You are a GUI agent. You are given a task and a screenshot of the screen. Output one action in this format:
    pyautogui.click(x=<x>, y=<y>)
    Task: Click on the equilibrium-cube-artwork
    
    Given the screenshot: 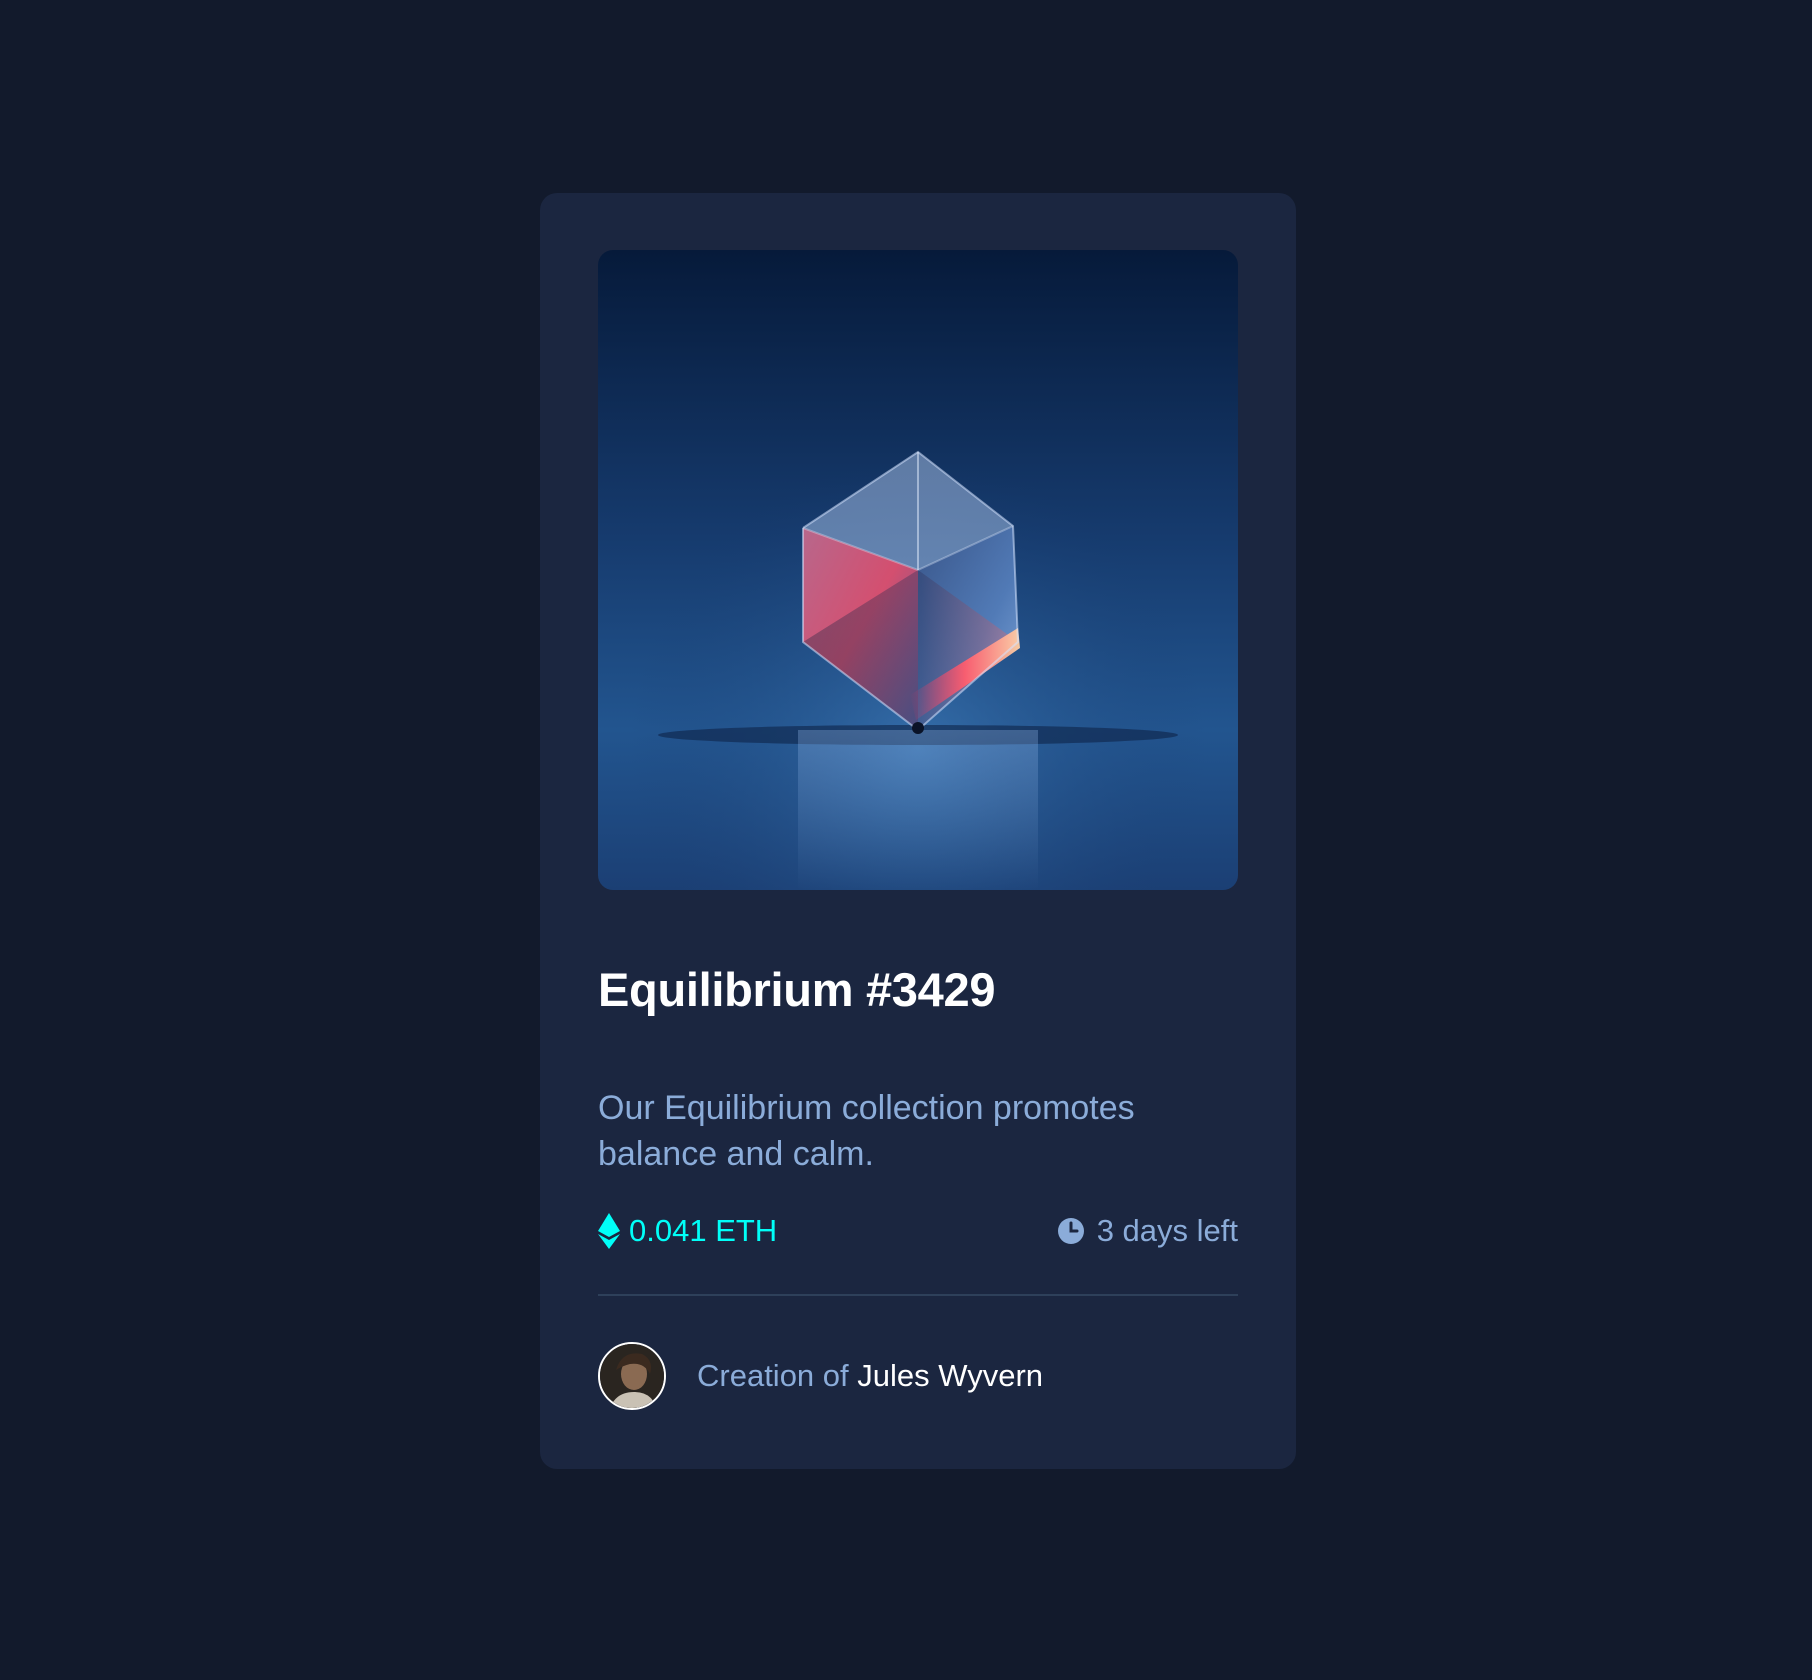 What is the action you would take?
    pyautogui.click(x=918, y=570)
    